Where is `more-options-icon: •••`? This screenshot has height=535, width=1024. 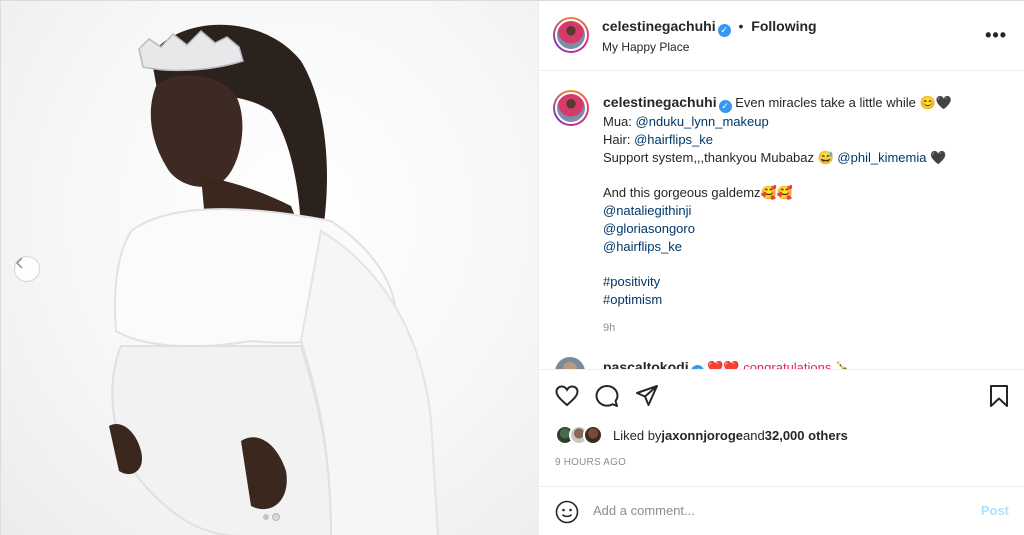 more-options-icon: ••• is located at coordinates (996, 35).